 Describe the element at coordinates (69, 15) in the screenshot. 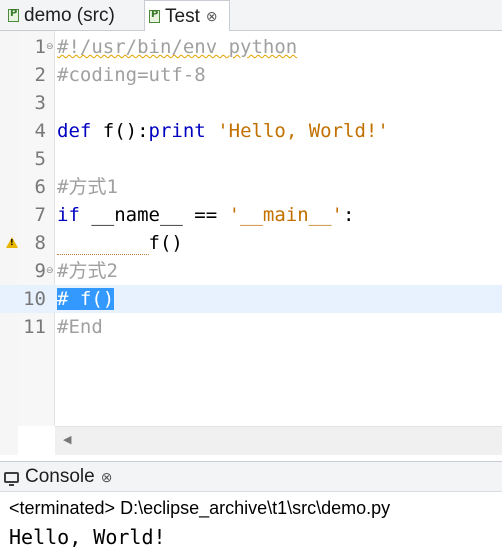

I see `tab-label: demo (src)` at that location.